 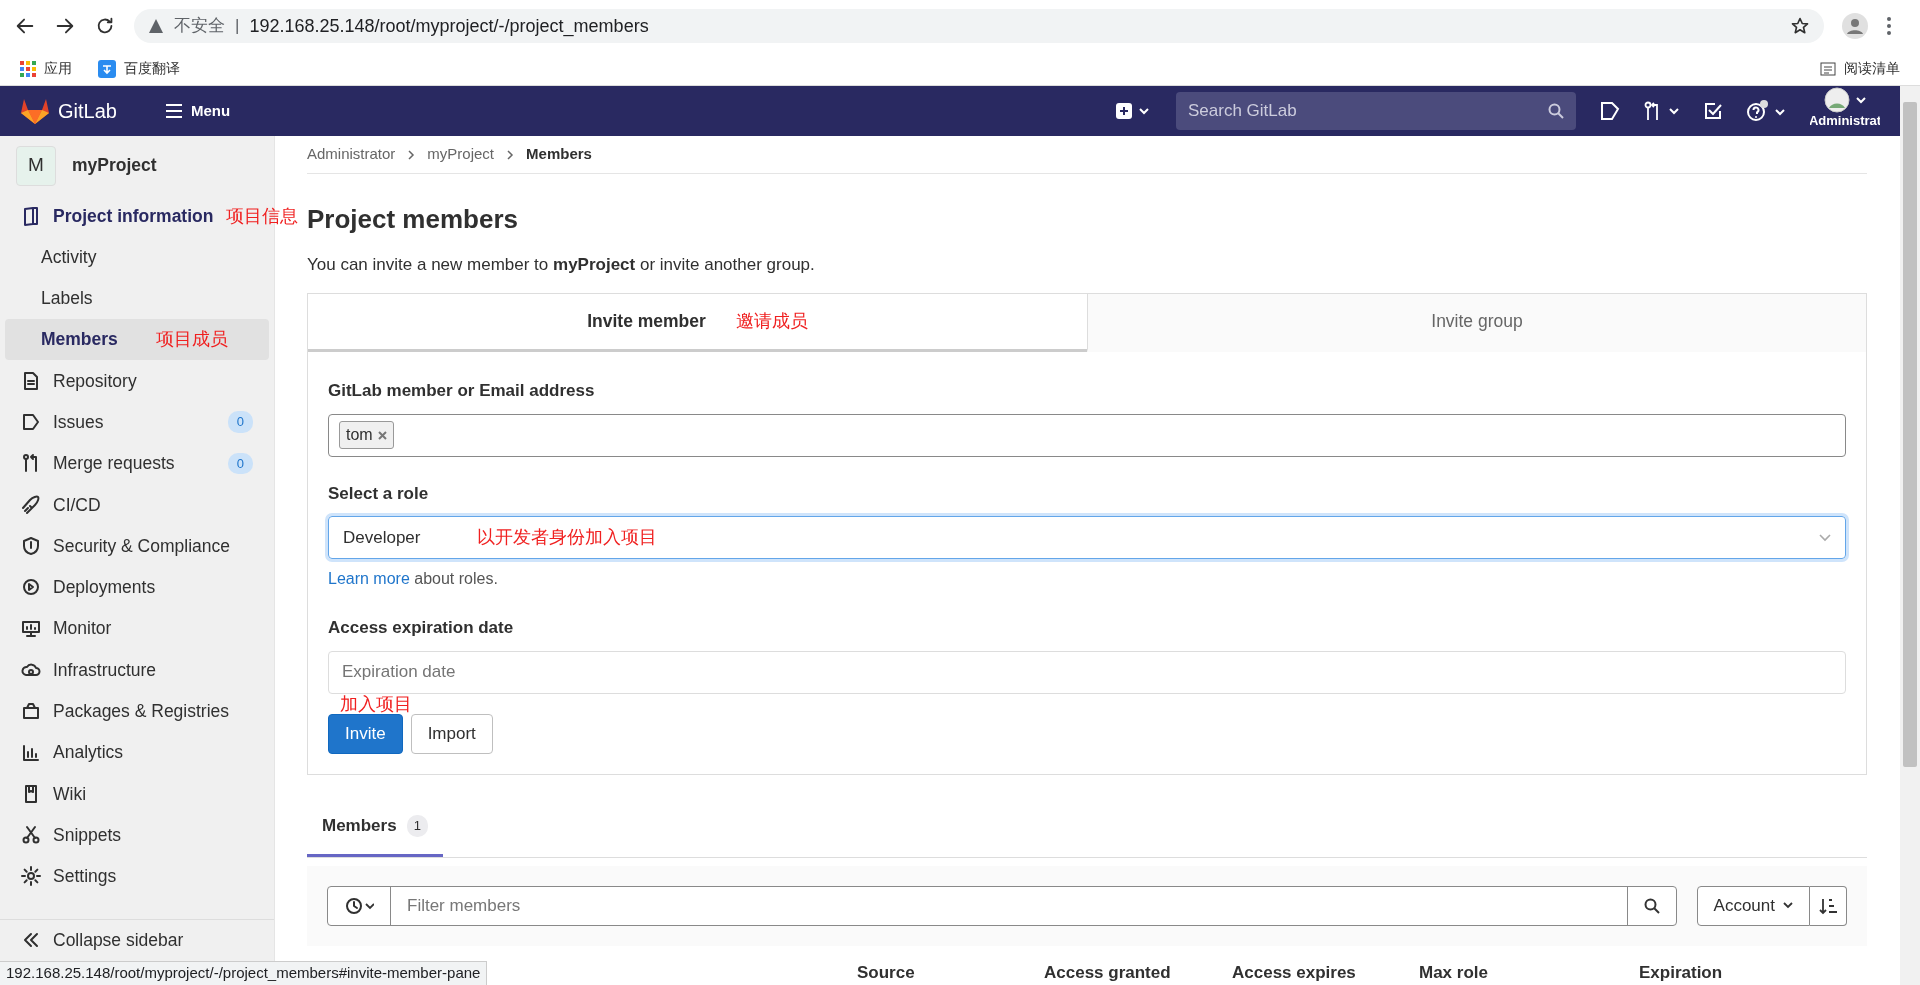 What do you see at coordinates (137, 339) in the screenshot?
I see `sidebar-item: Members 项目成员` at bounding box center [137, 339].